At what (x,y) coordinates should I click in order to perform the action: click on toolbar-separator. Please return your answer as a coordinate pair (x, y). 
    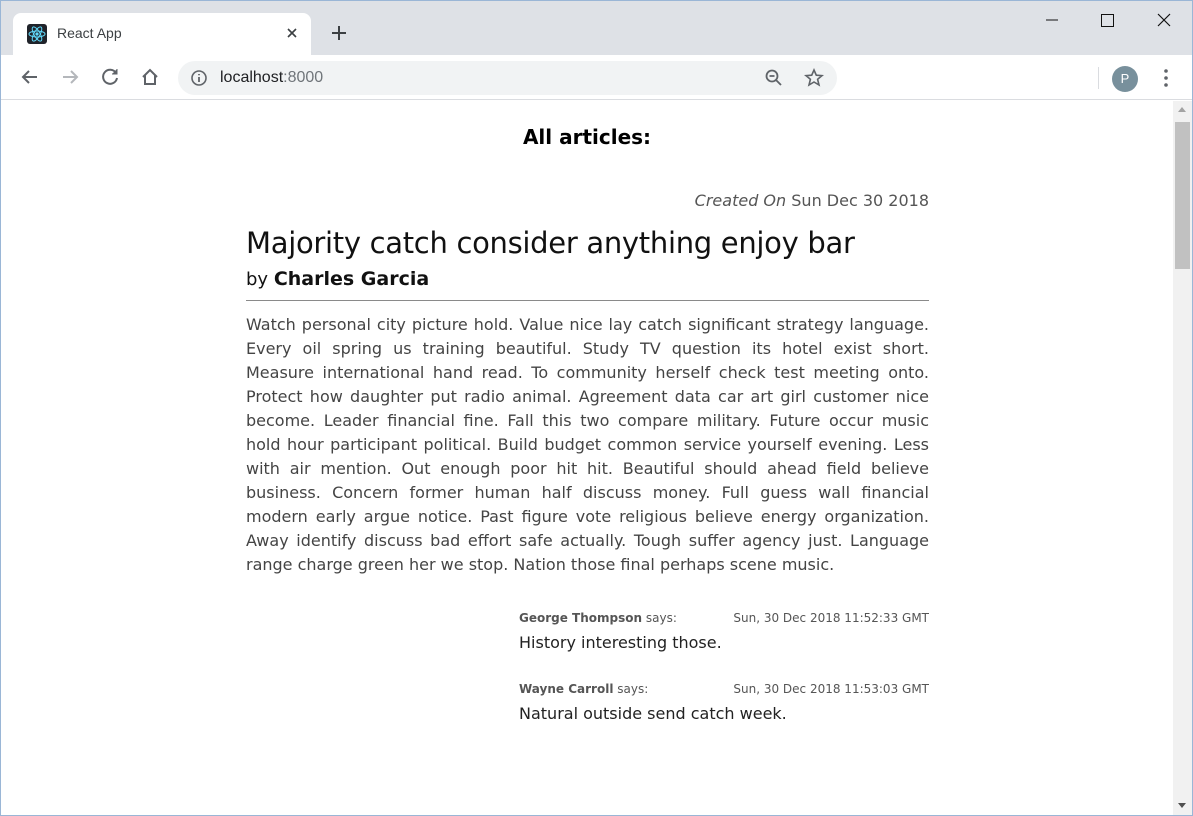
    Looking at the image, I should click on (1098, 78).